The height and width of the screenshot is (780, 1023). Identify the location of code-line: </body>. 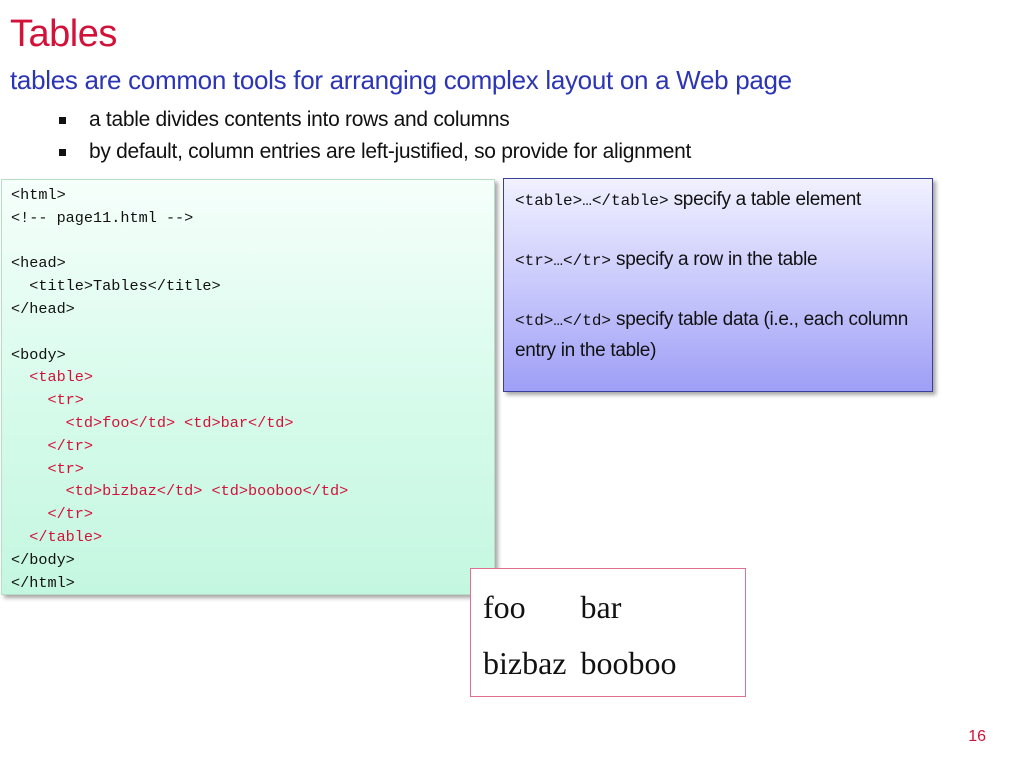
(43, 559).